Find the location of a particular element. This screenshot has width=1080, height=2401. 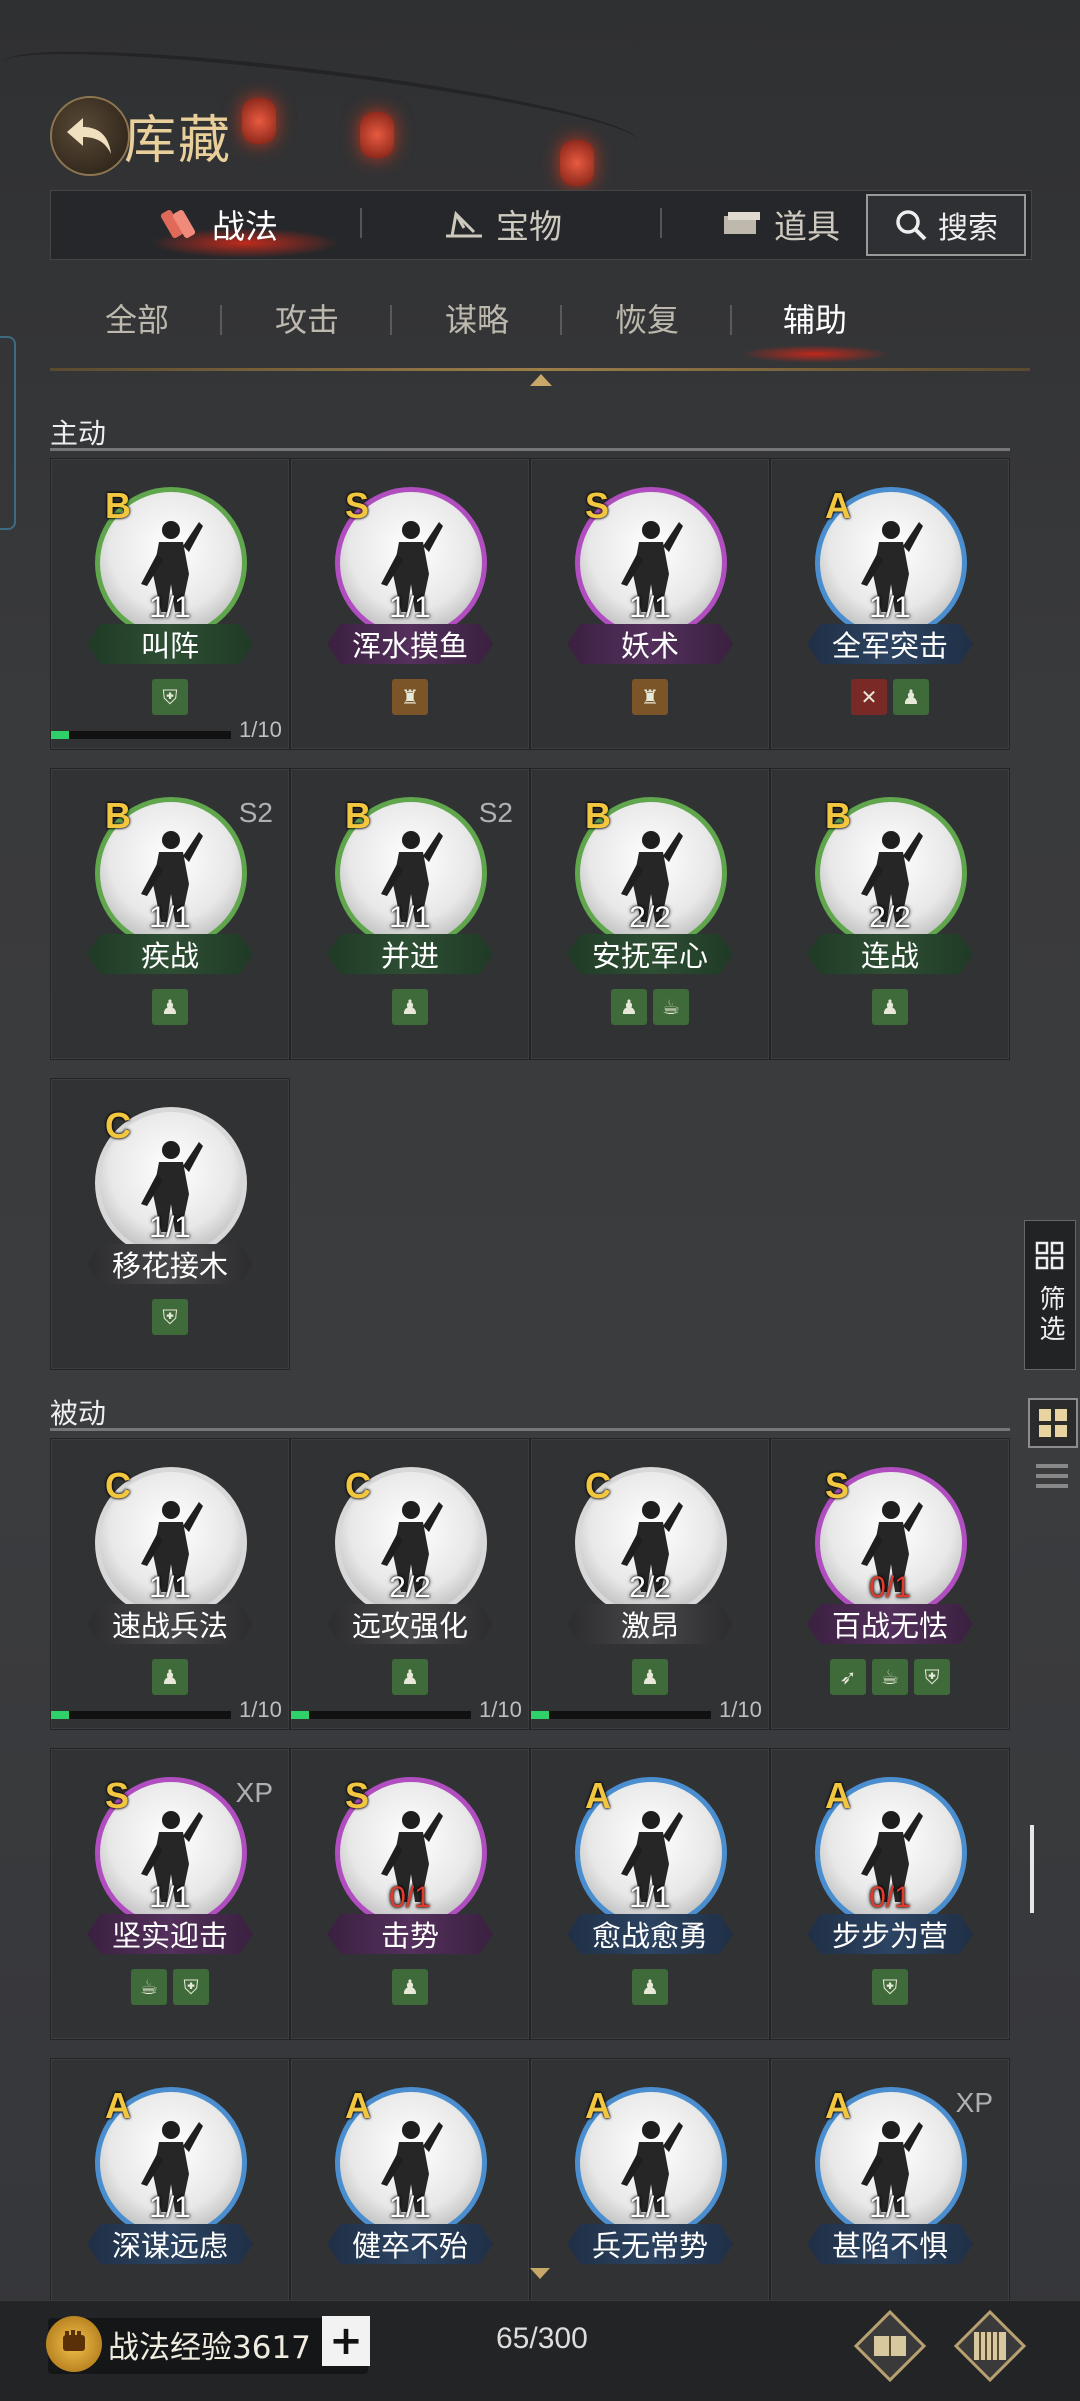

tactic-name: 甚陷不惧 is located at coordinates (890, 2244).